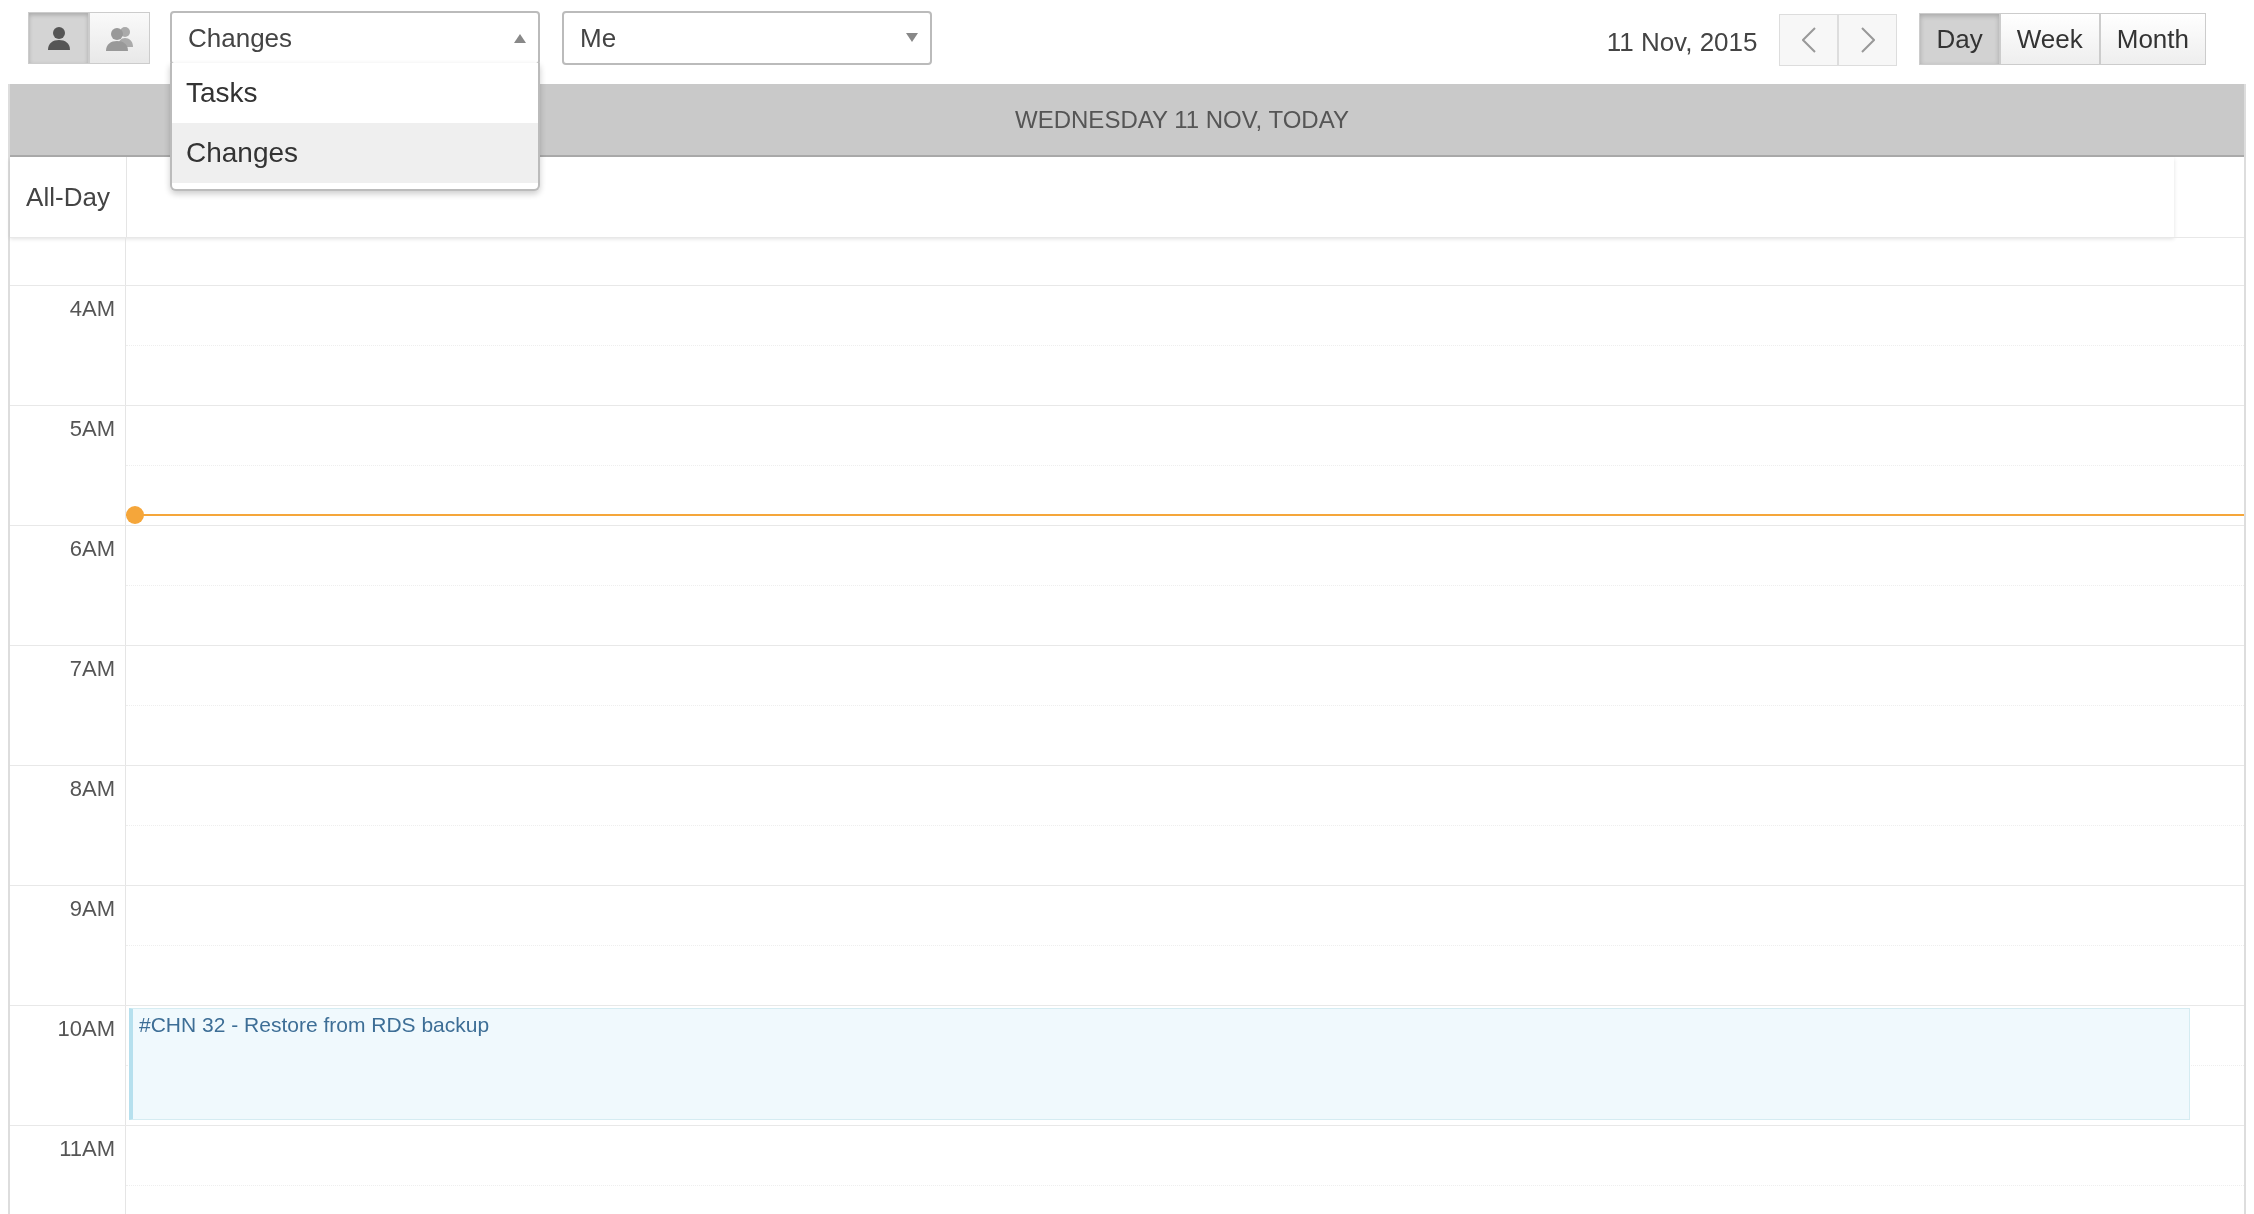 This screenshot has height=1214, width=2254. I want to click on people-icon, so click(119, 38).